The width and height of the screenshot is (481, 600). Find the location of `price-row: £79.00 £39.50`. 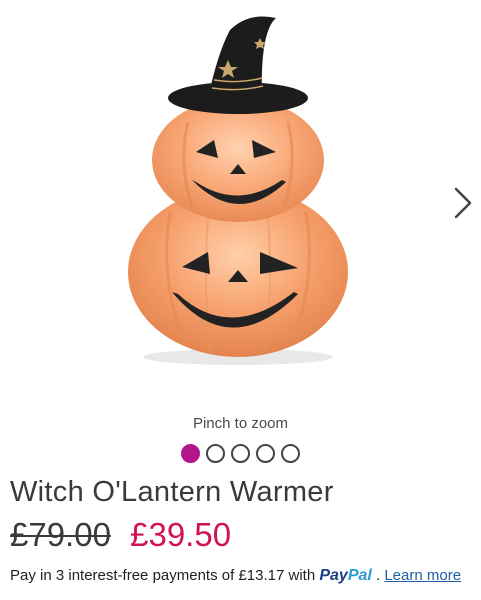

price-row: £79.00 £39.50 is located at coordinates (120, 535).